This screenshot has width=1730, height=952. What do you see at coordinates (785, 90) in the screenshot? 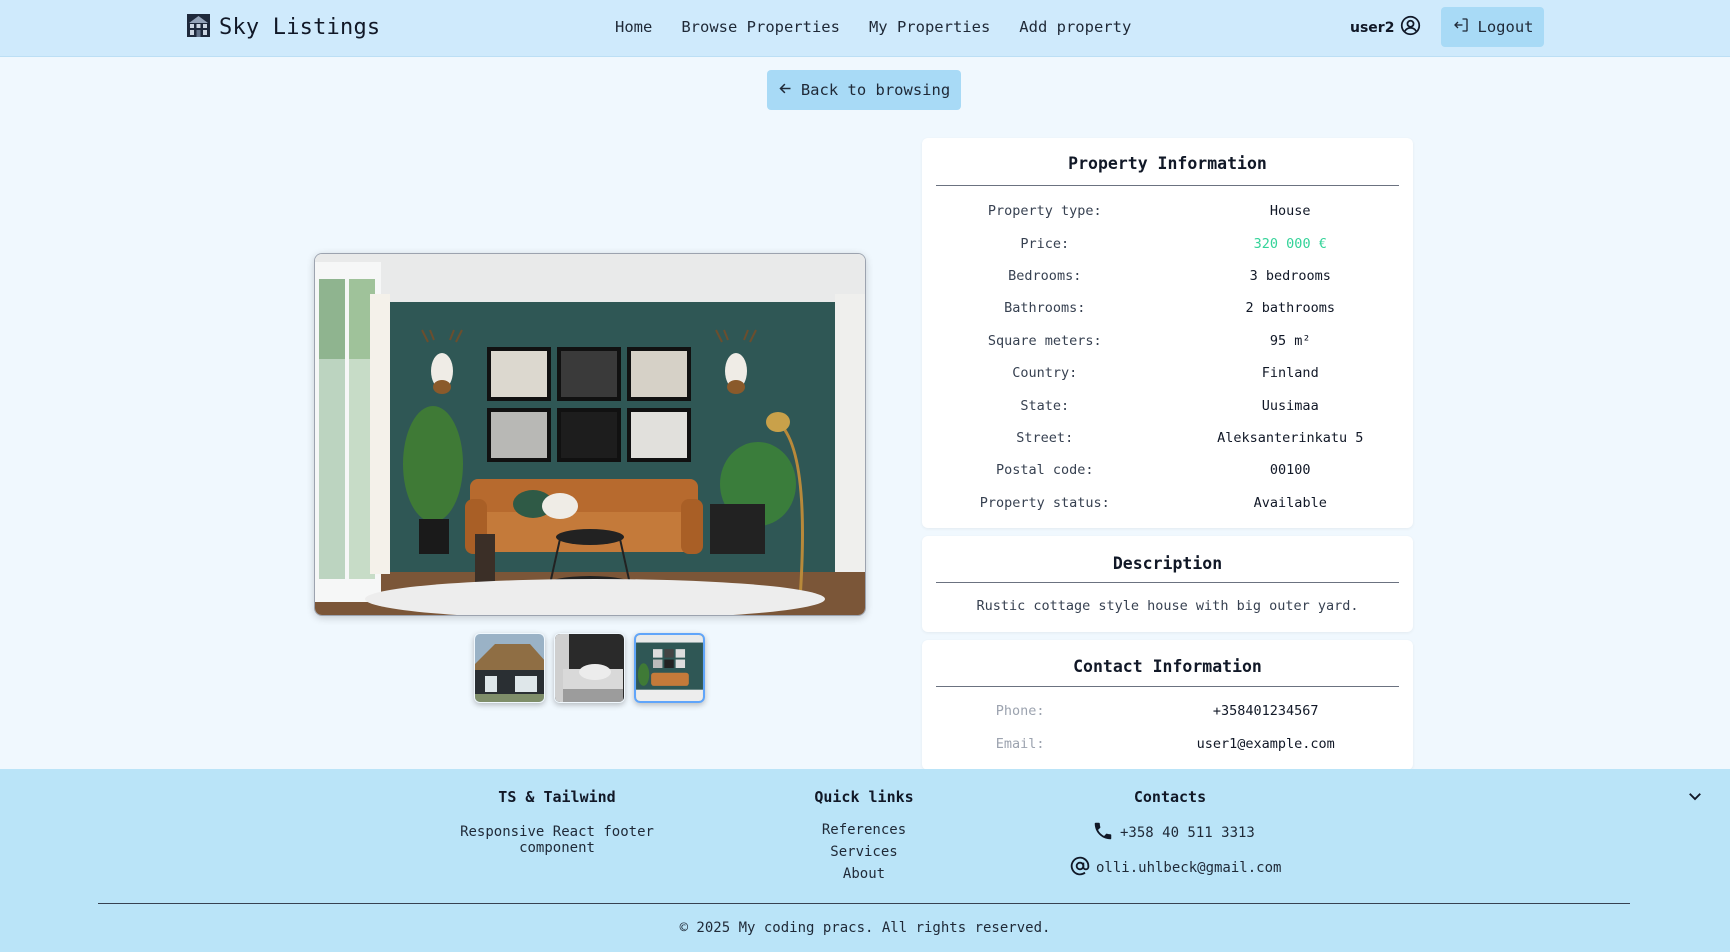
I see `arrow-left-icon` at bounding box center [785, 90].